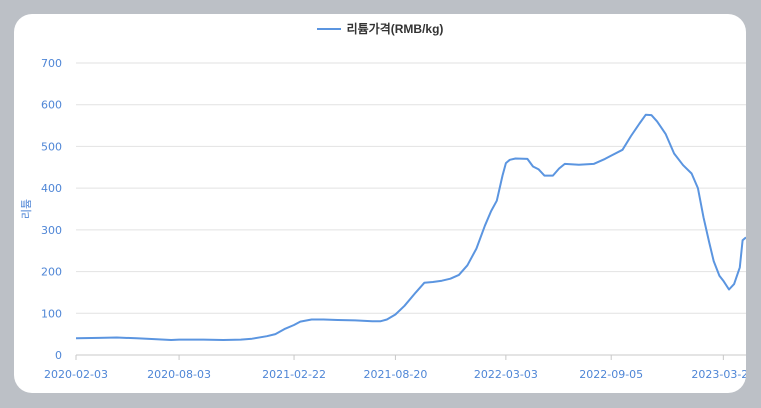 The image size is (761, 408). What do you see at coordinates (294, 374) in the screenshot?
I see `x-tick-label: 2021-02-22` at bounding box center [294, 374].